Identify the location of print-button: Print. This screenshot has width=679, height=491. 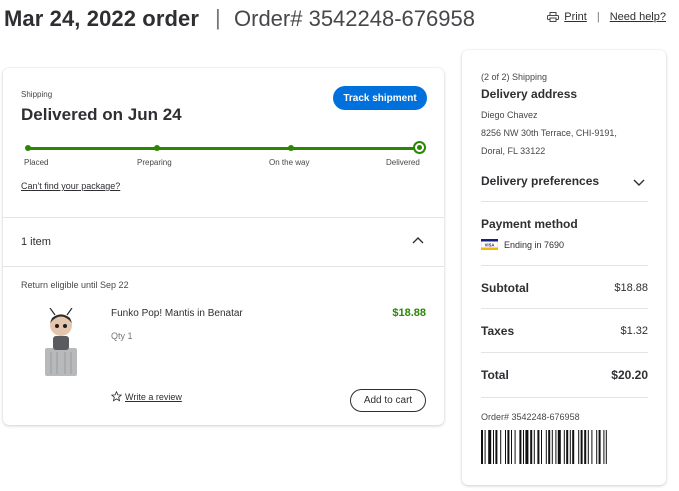
(567, 17).